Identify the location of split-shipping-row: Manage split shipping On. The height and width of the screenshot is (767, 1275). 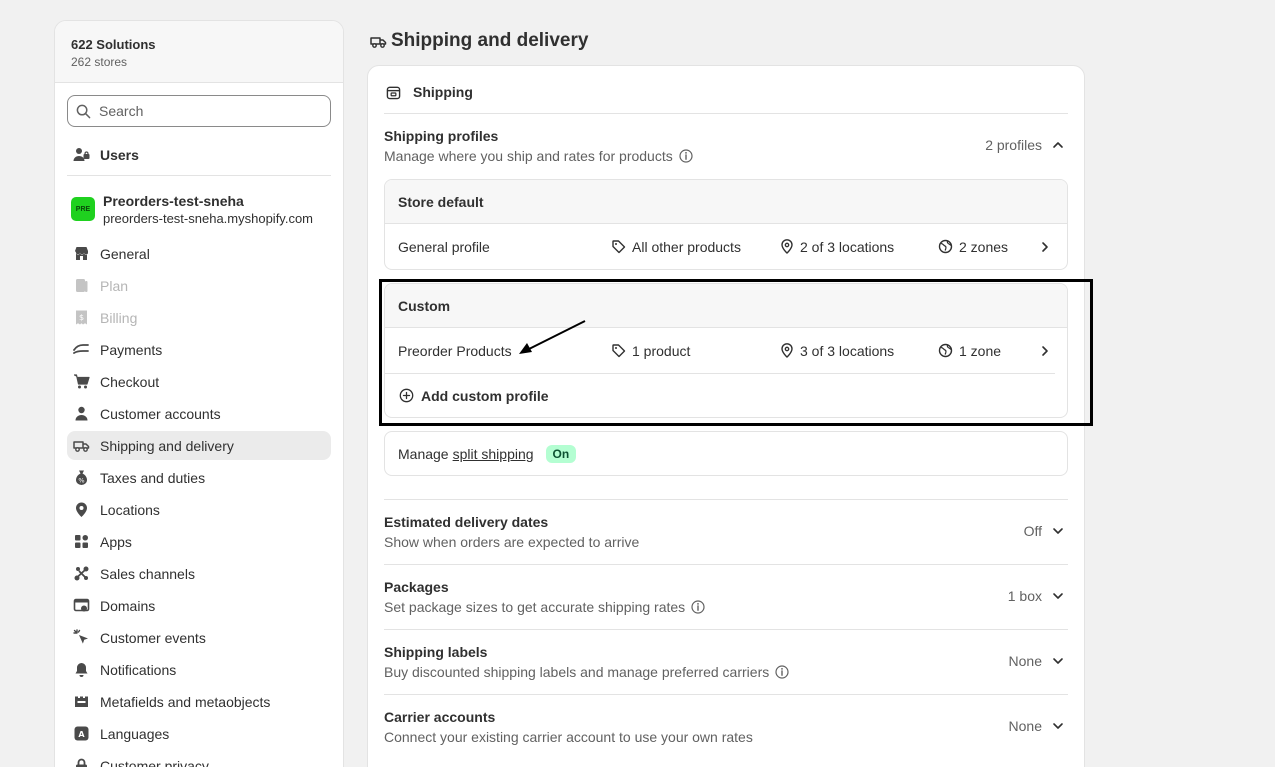
(726, 453).